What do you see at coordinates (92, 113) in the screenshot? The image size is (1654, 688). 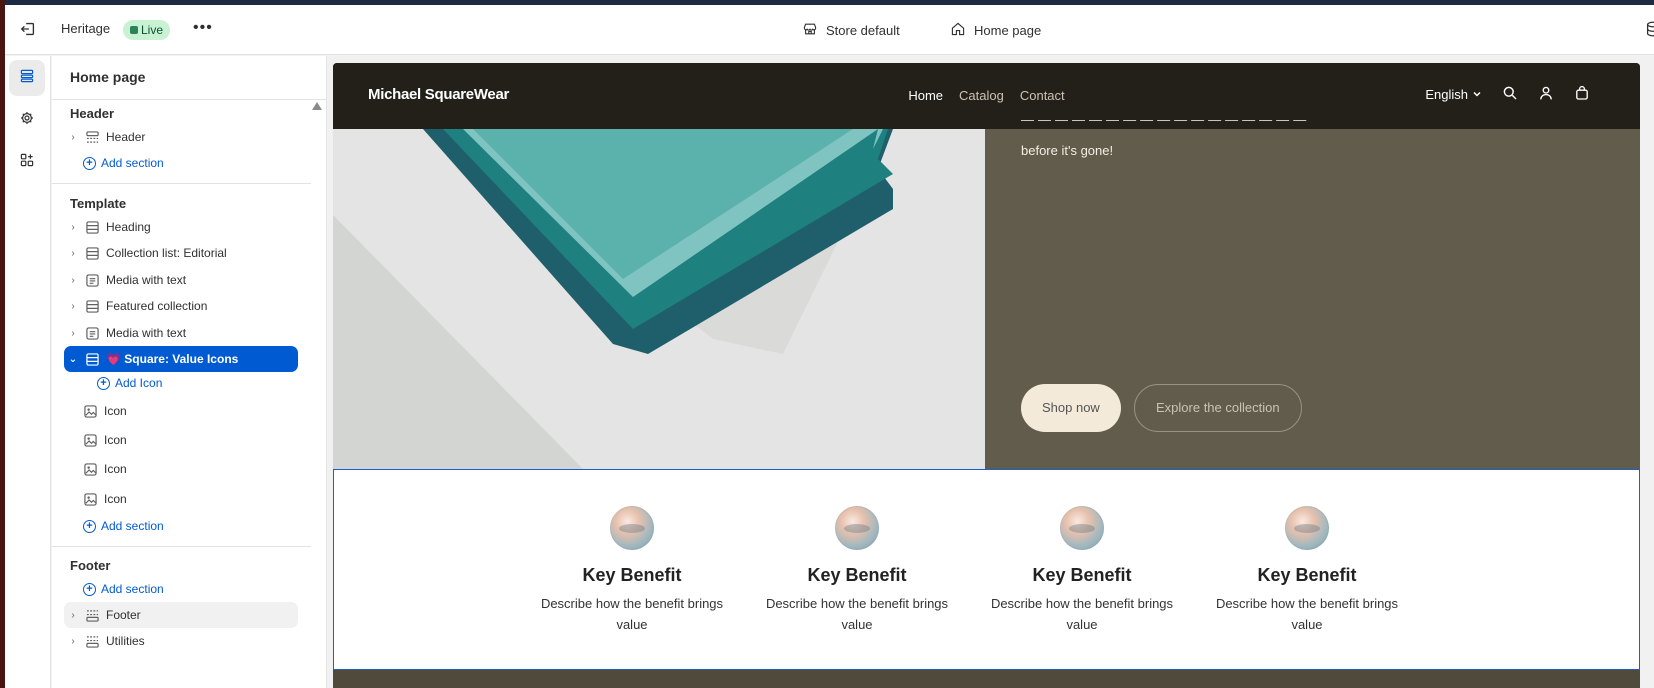 I see `group-title-header: Header` at bounding box center [92, 113].